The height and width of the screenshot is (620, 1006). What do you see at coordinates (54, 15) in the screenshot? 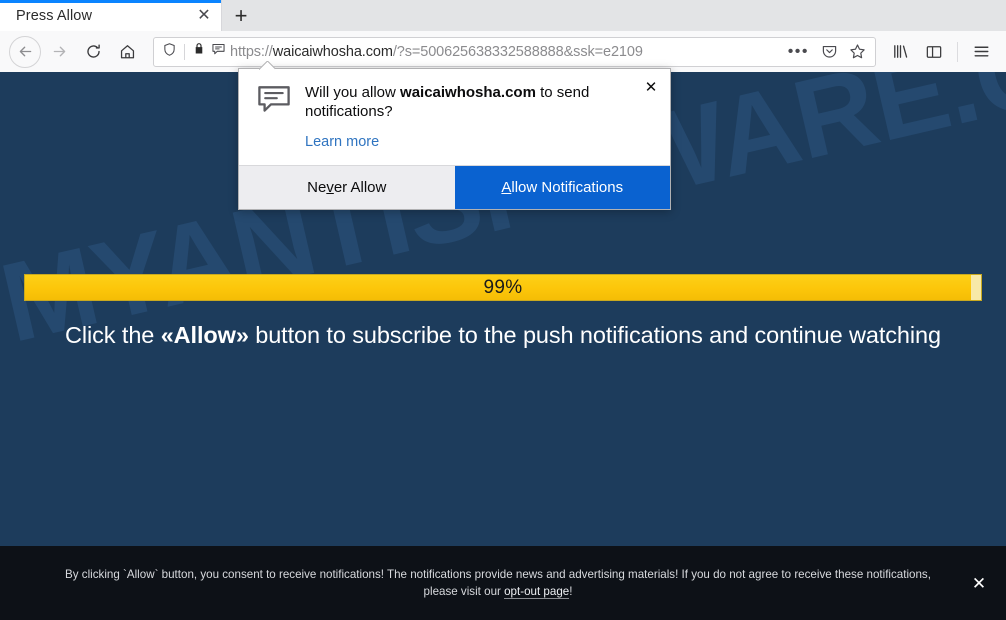
I see `tab-title: Press Allow` at bounding box center [54, 15].